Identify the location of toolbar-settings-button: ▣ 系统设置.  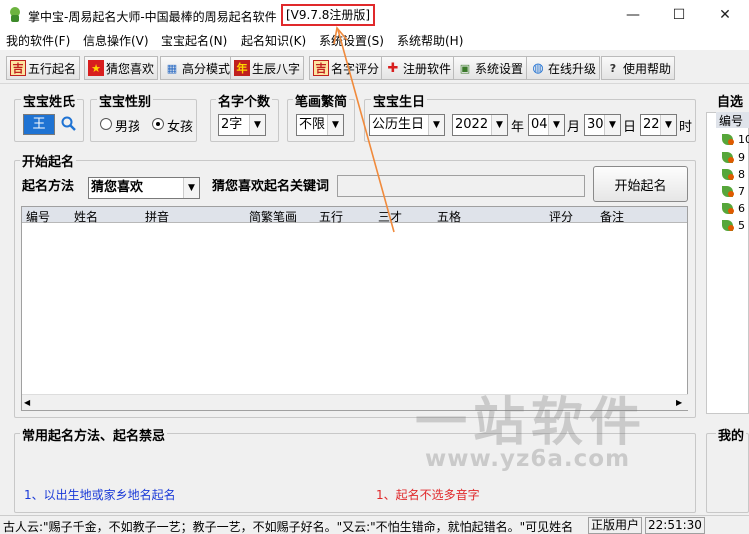
(490, 68).